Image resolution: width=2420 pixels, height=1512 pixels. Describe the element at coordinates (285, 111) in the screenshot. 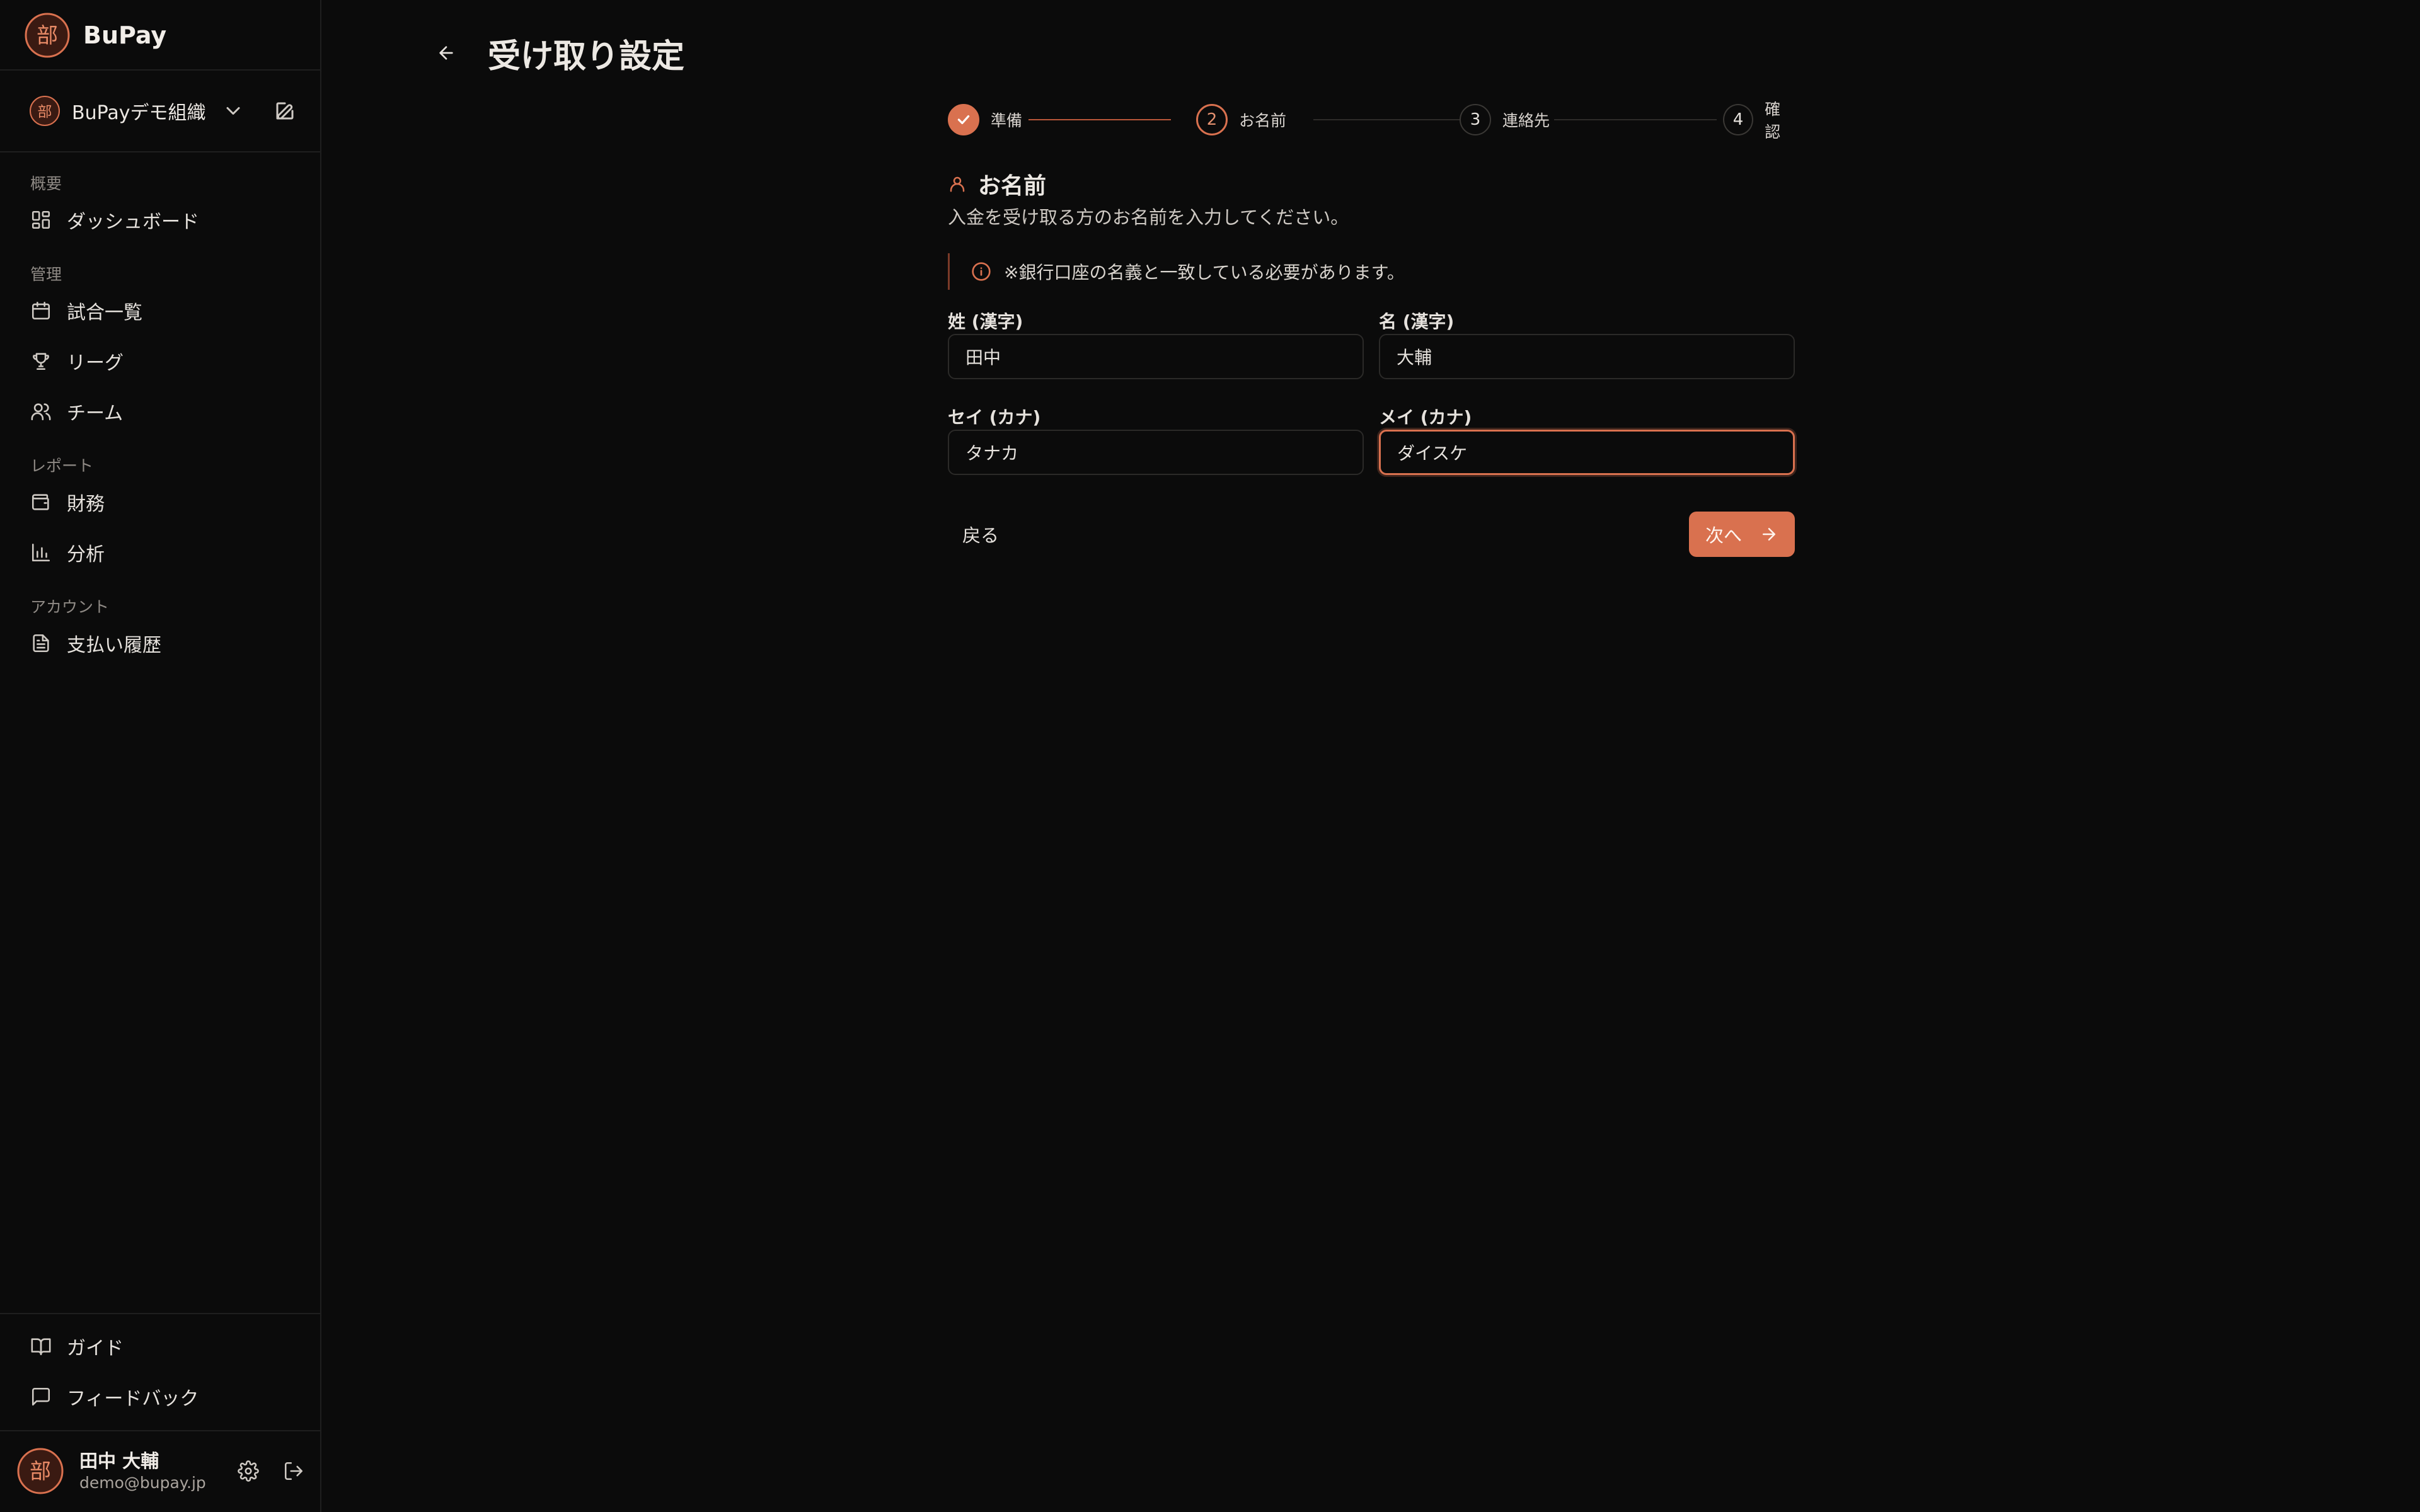

I see `edit-icon` at that location.